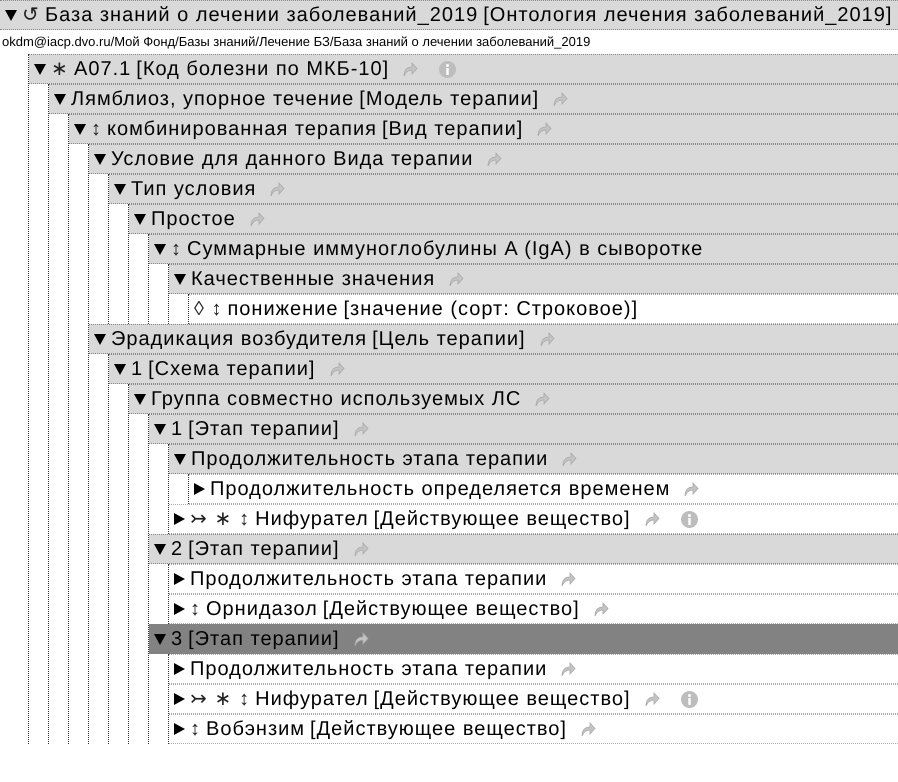 The height and width of the screenshot is (782, 898). I want to click on tree-row: ↕ Вобэнзим [Действующее вещество], so click(533, 729).